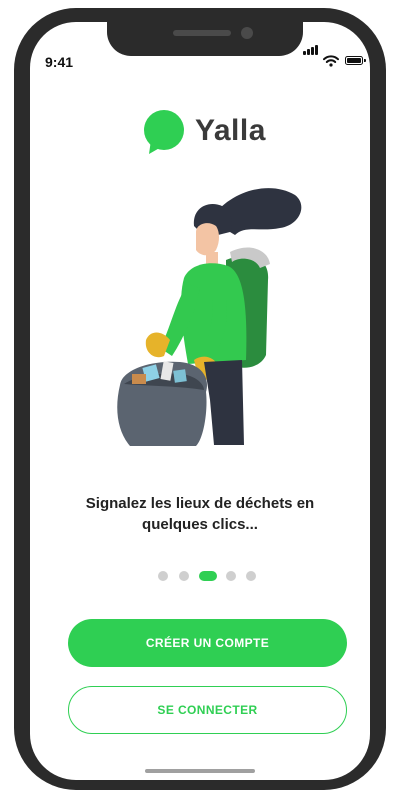 The height and width of the screenshot is (798, 400). Describe the element at coordinates (209, 317) in the screenshot. I see `volunteer-illustration` at that location.